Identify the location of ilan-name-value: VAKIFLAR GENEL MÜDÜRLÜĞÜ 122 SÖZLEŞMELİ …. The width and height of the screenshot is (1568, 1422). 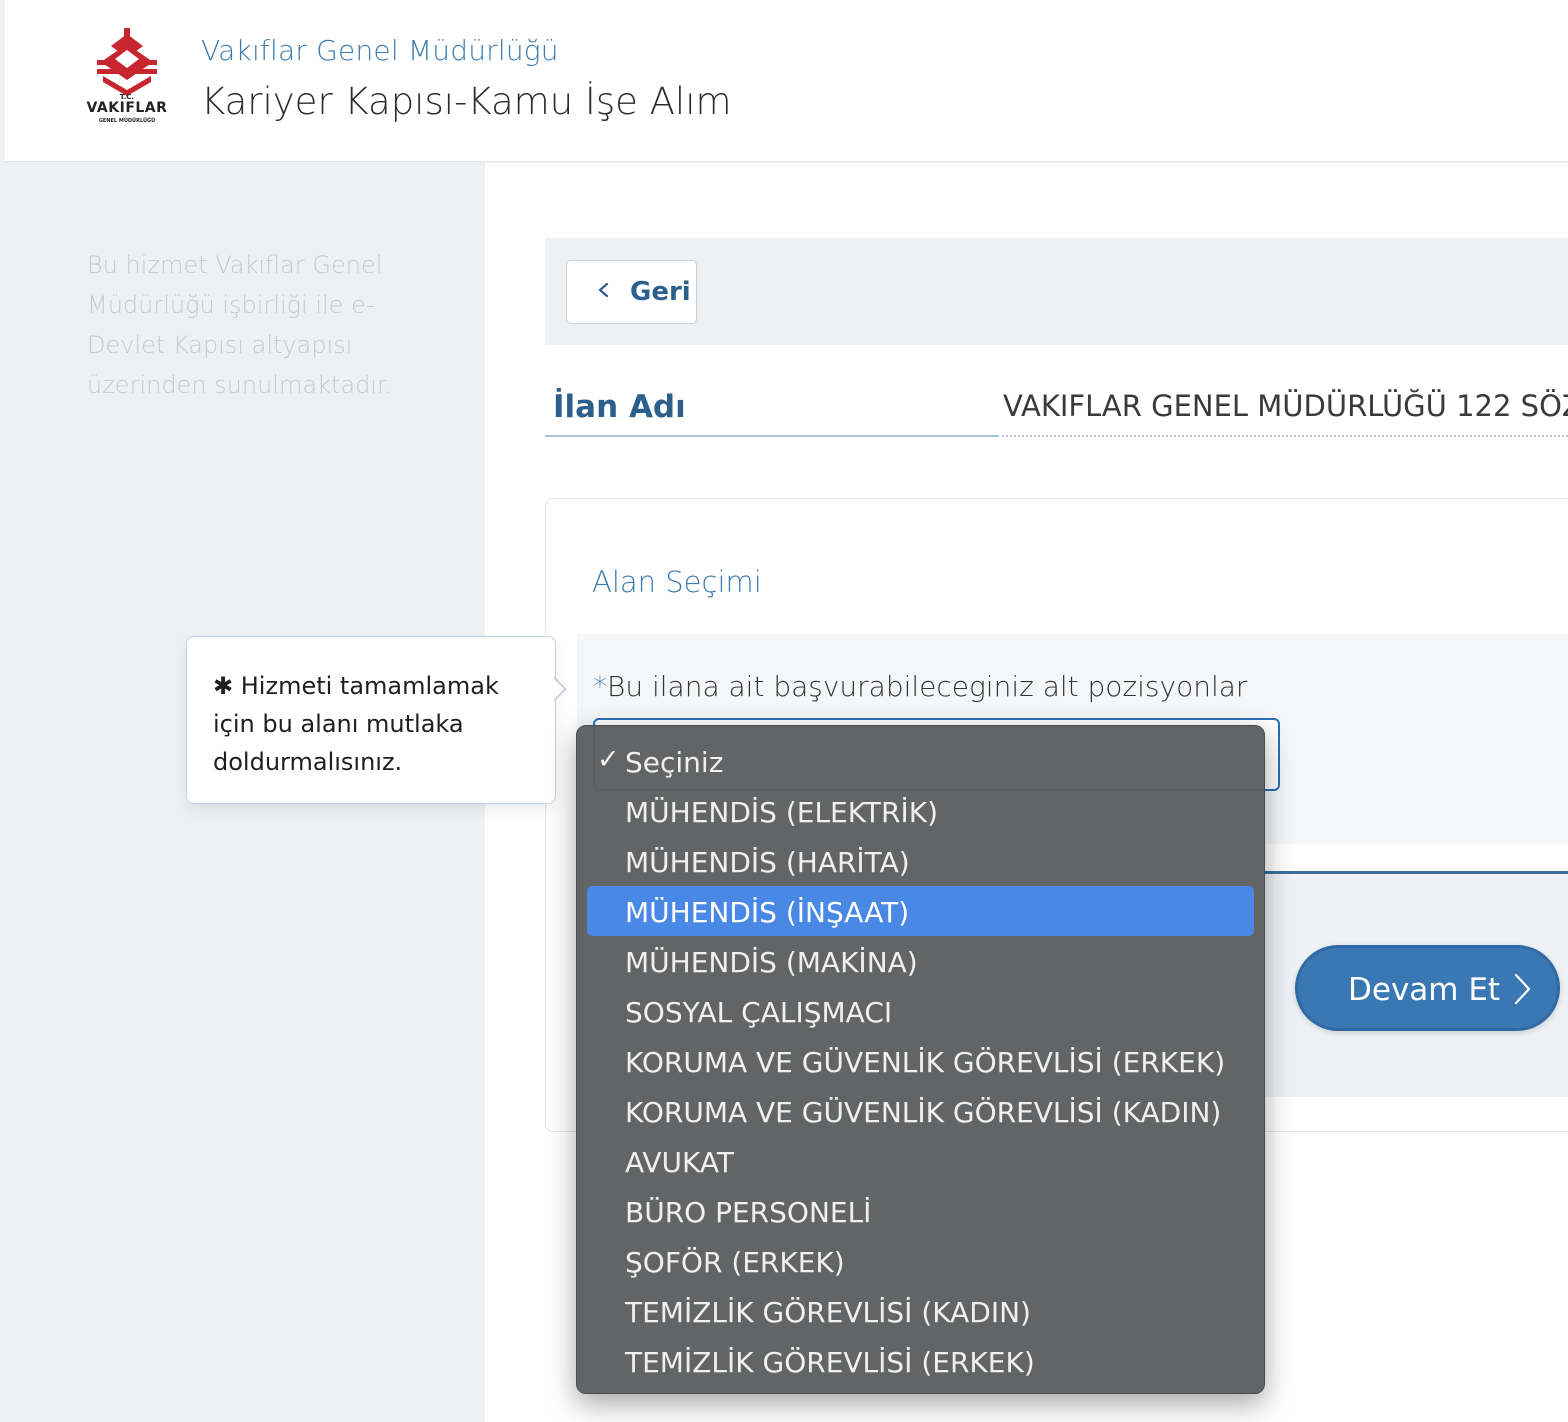
(1282, 406).